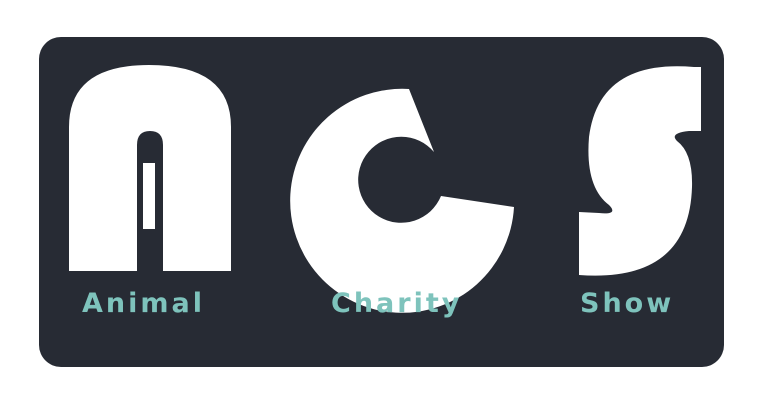 This screenshot has width=763, height=402. I want to click on letter-a-notch, so click(149, 196).